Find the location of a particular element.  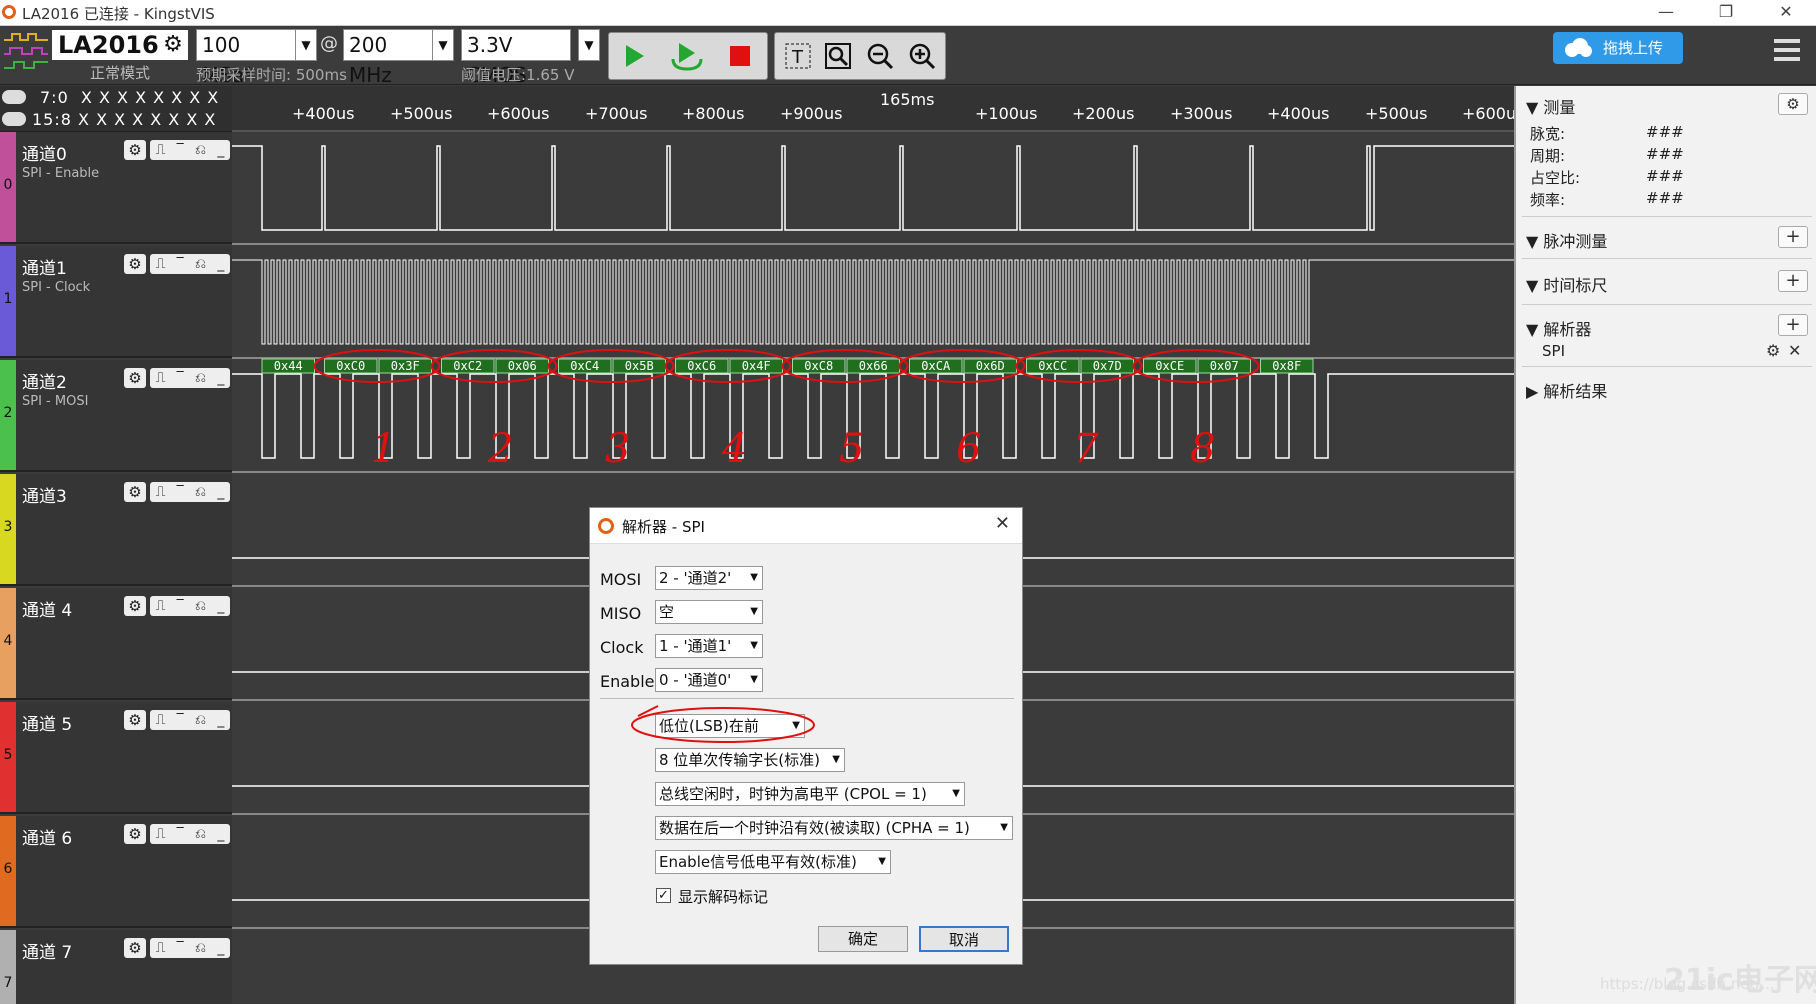

time-ruler-header: ▼ 时间标尺 is located at coordinates (1566, 284).